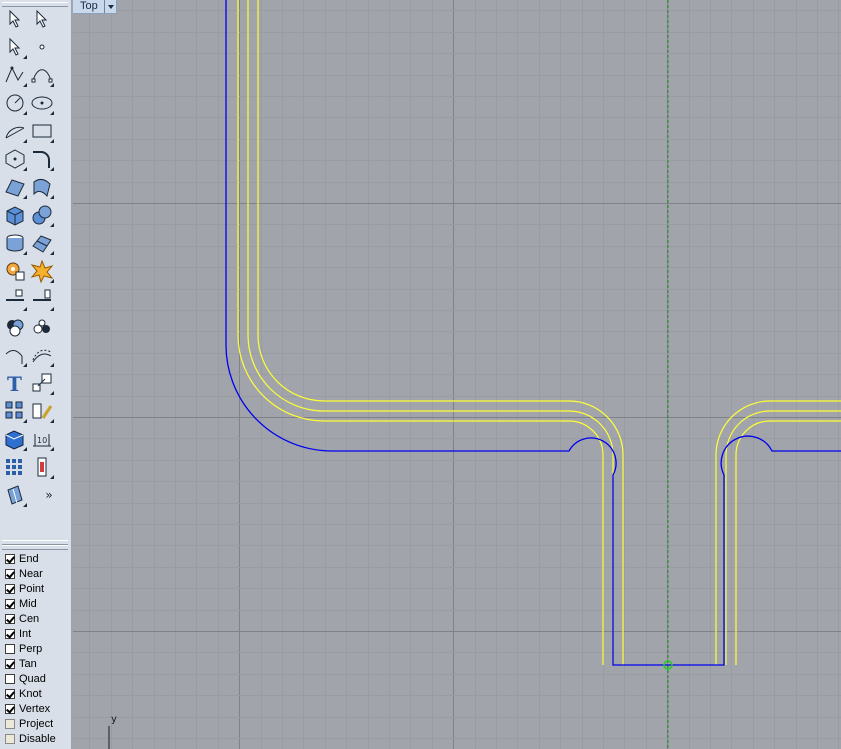  I want to click on osnap-label: Vertex, so click(35, 709).